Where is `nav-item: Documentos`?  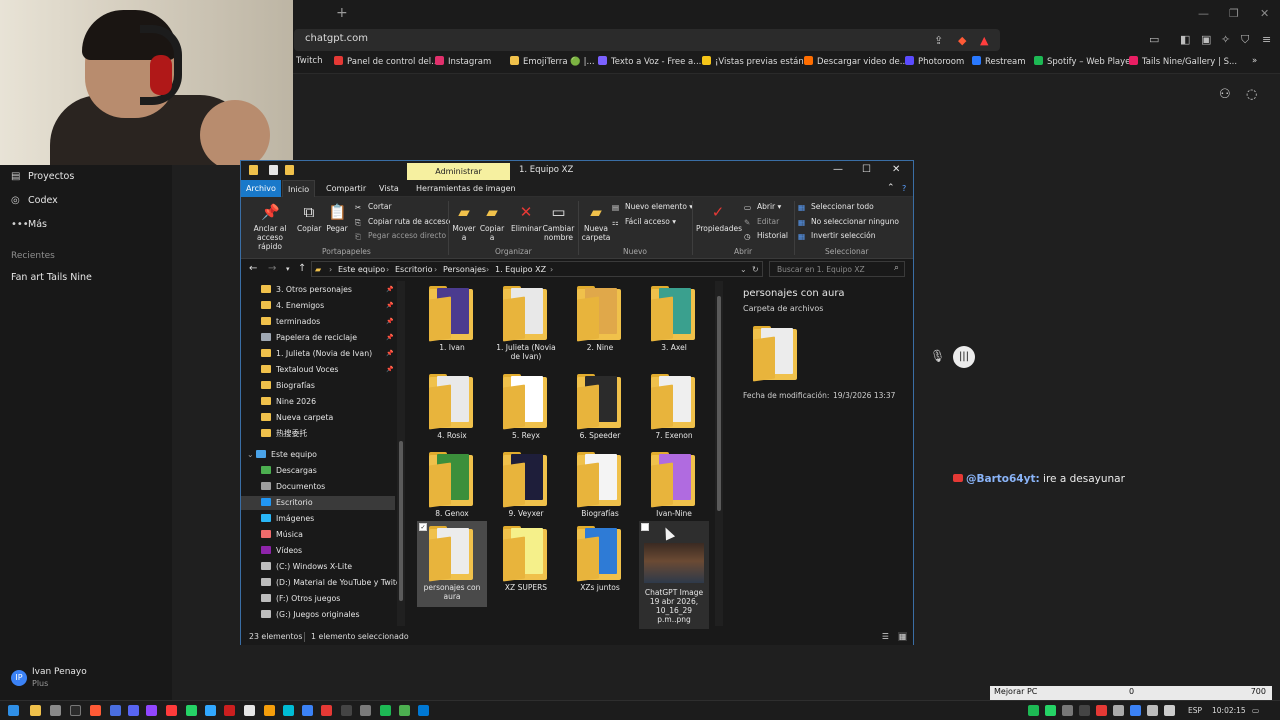 nav-item: Documentos is located at coordinates (293, 487).